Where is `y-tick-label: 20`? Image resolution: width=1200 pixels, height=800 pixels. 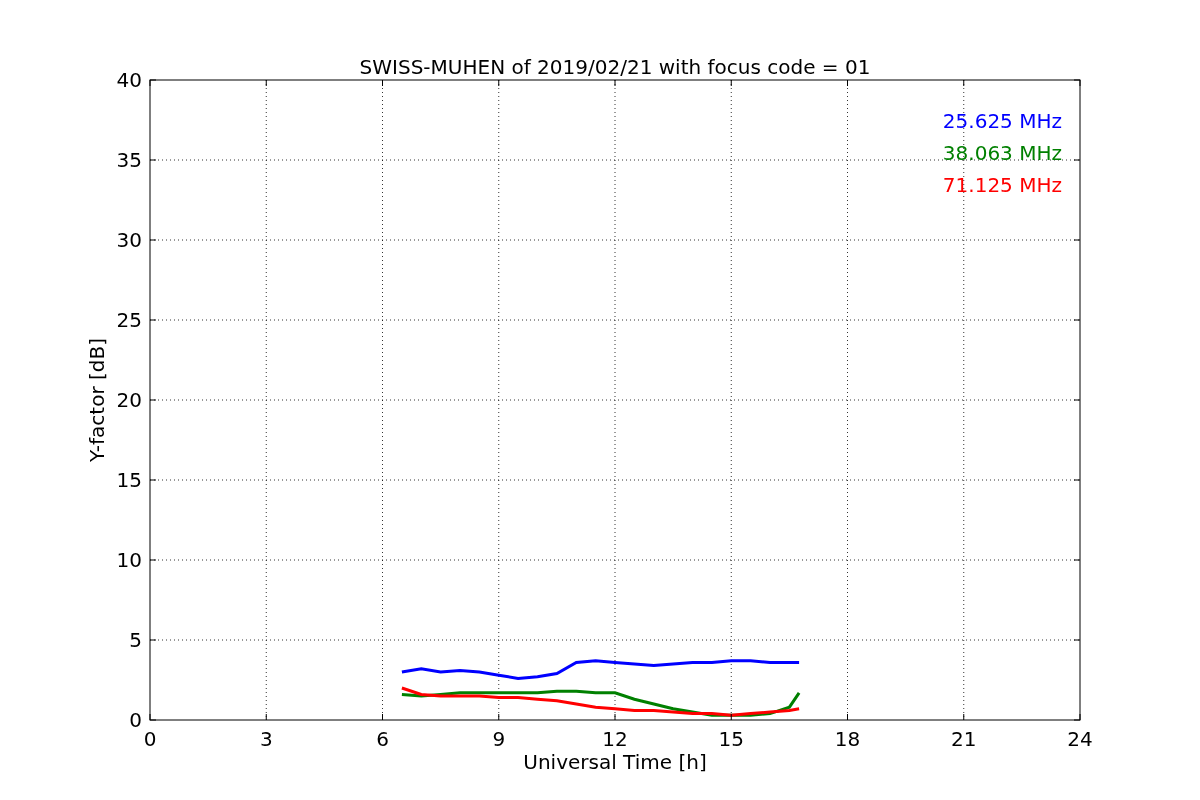
y-tick-label: 20 is located at coordinates (129, 400).